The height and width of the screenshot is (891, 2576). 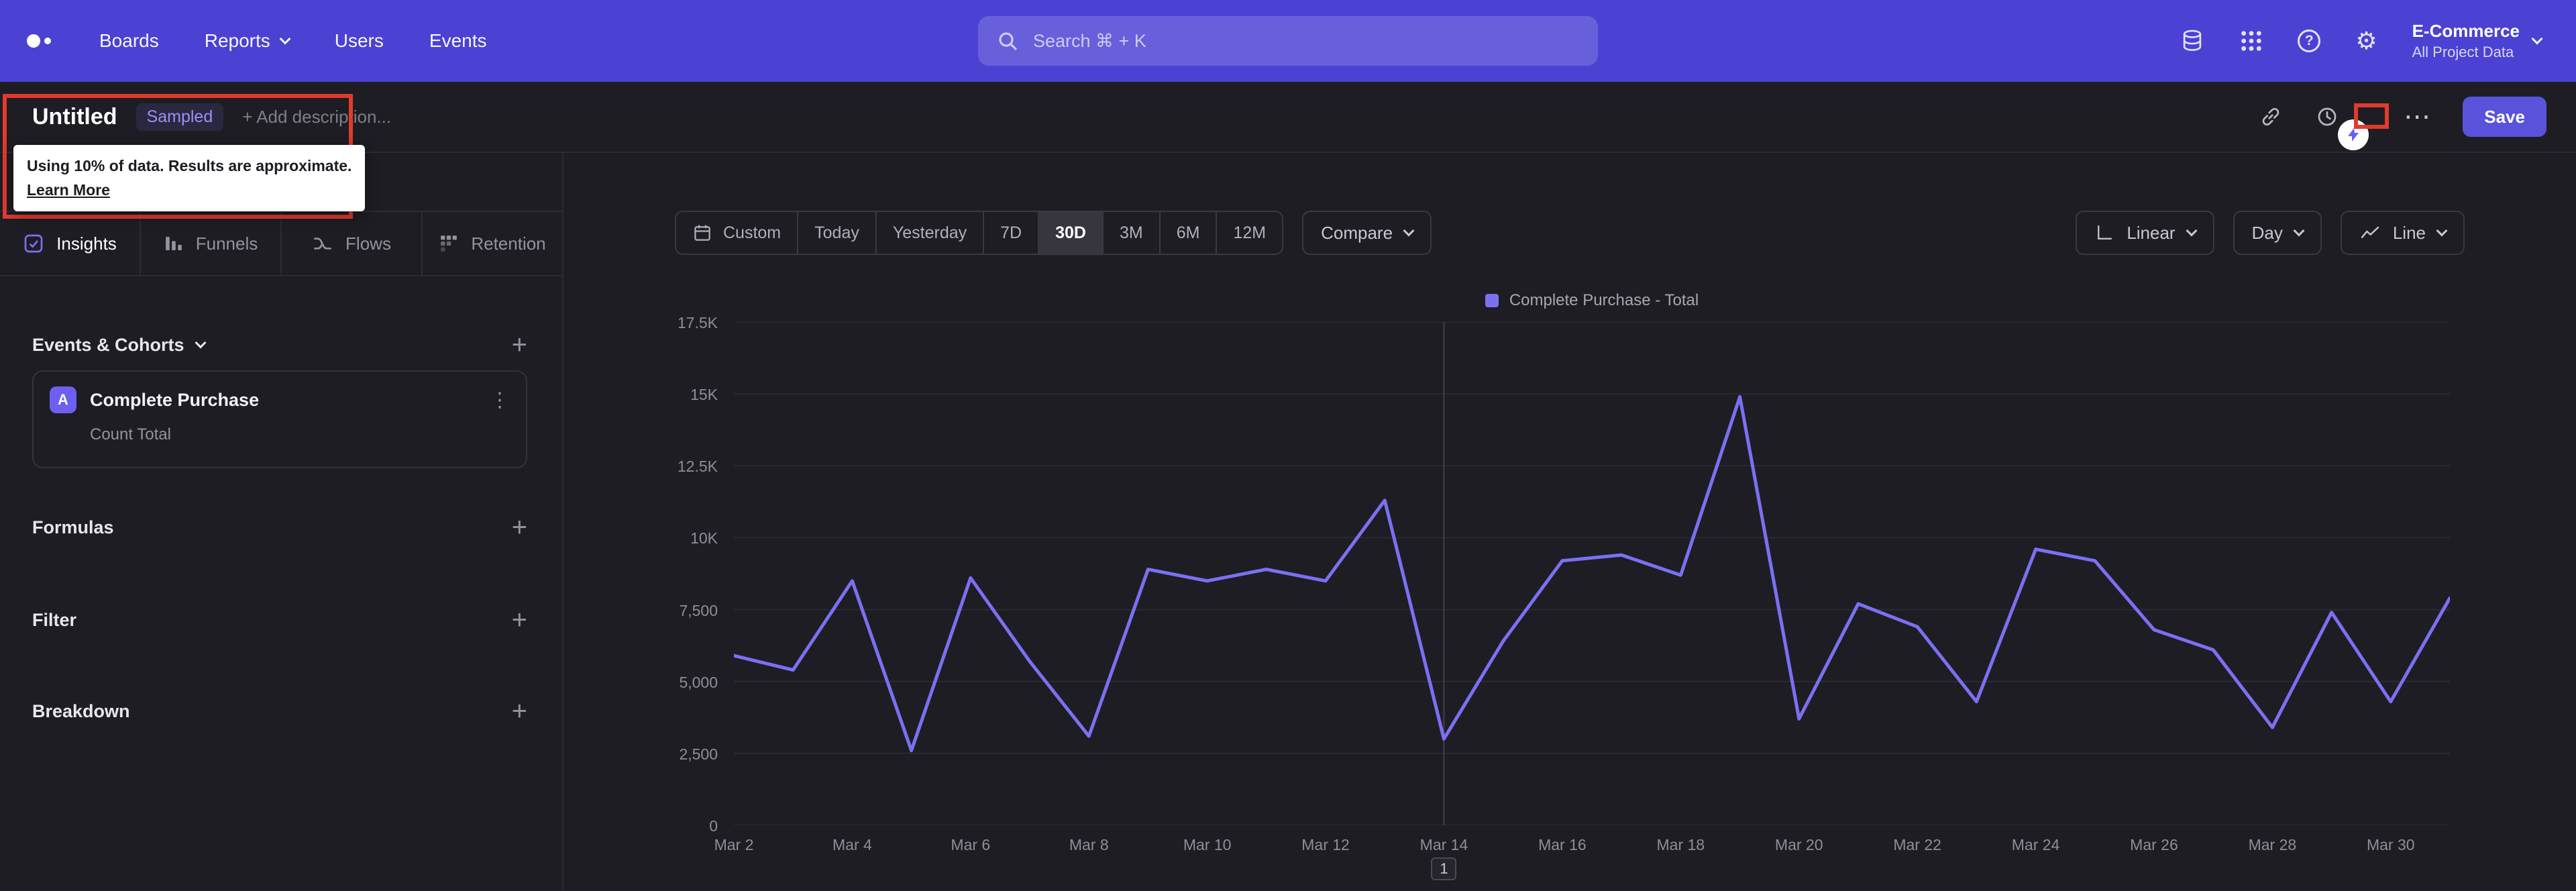 What do you see at coordinates (519, 345) in the screenshot?
I see `add-event-button: +` at bounding box center [519, 345].